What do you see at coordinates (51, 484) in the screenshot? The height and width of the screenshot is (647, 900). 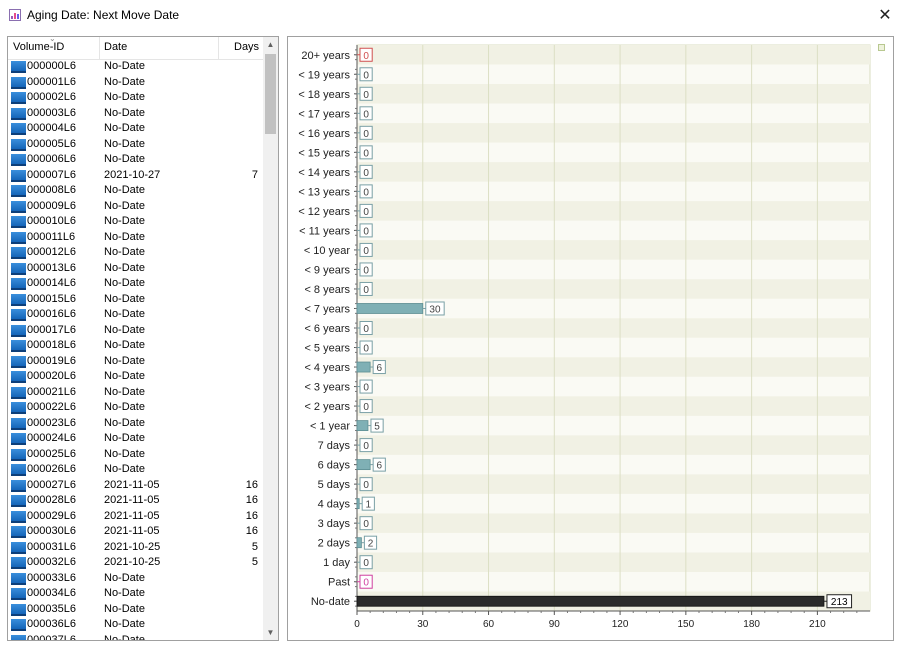 I see `volume-id-cell: 000027L6` at bounding box center [51, 484].